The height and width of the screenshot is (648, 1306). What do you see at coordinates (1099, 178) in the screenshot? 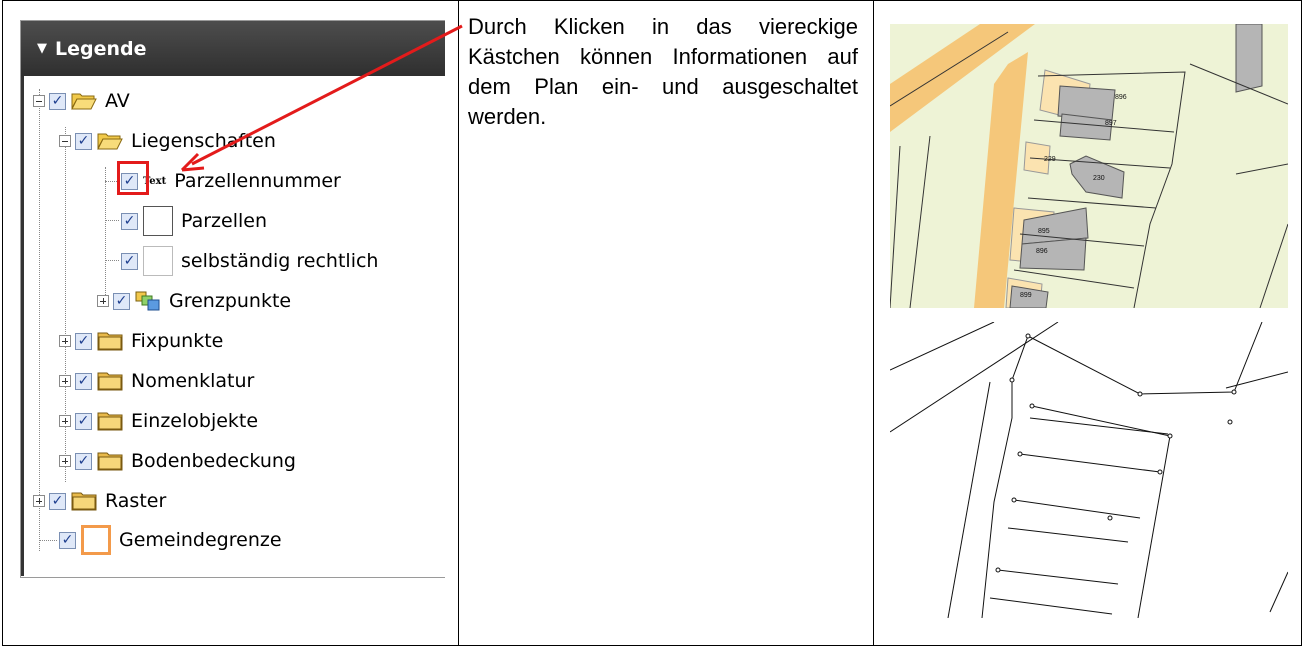
I see `parcel-number: 230` at bounding box center [1099, 178].